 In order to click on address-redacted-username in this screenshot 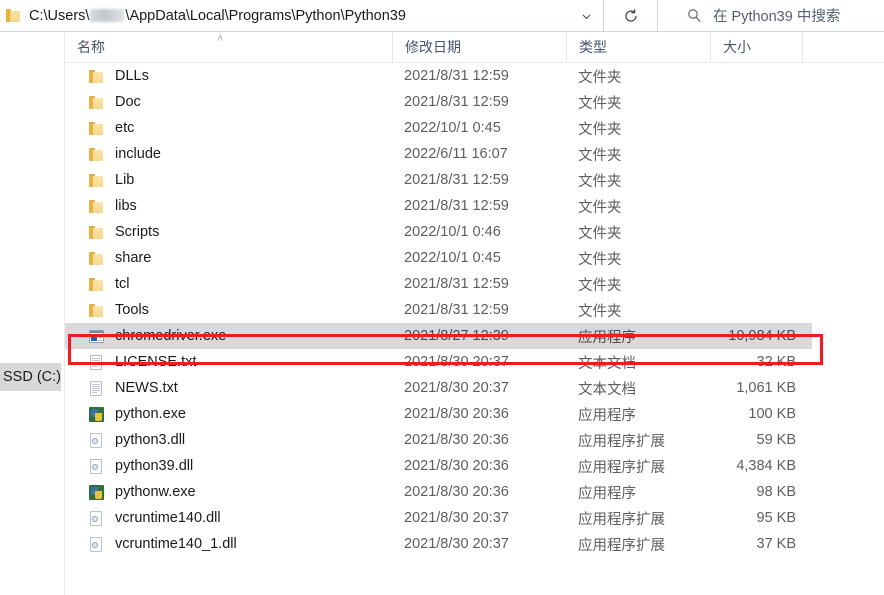, I will do `click(107, 15)`.